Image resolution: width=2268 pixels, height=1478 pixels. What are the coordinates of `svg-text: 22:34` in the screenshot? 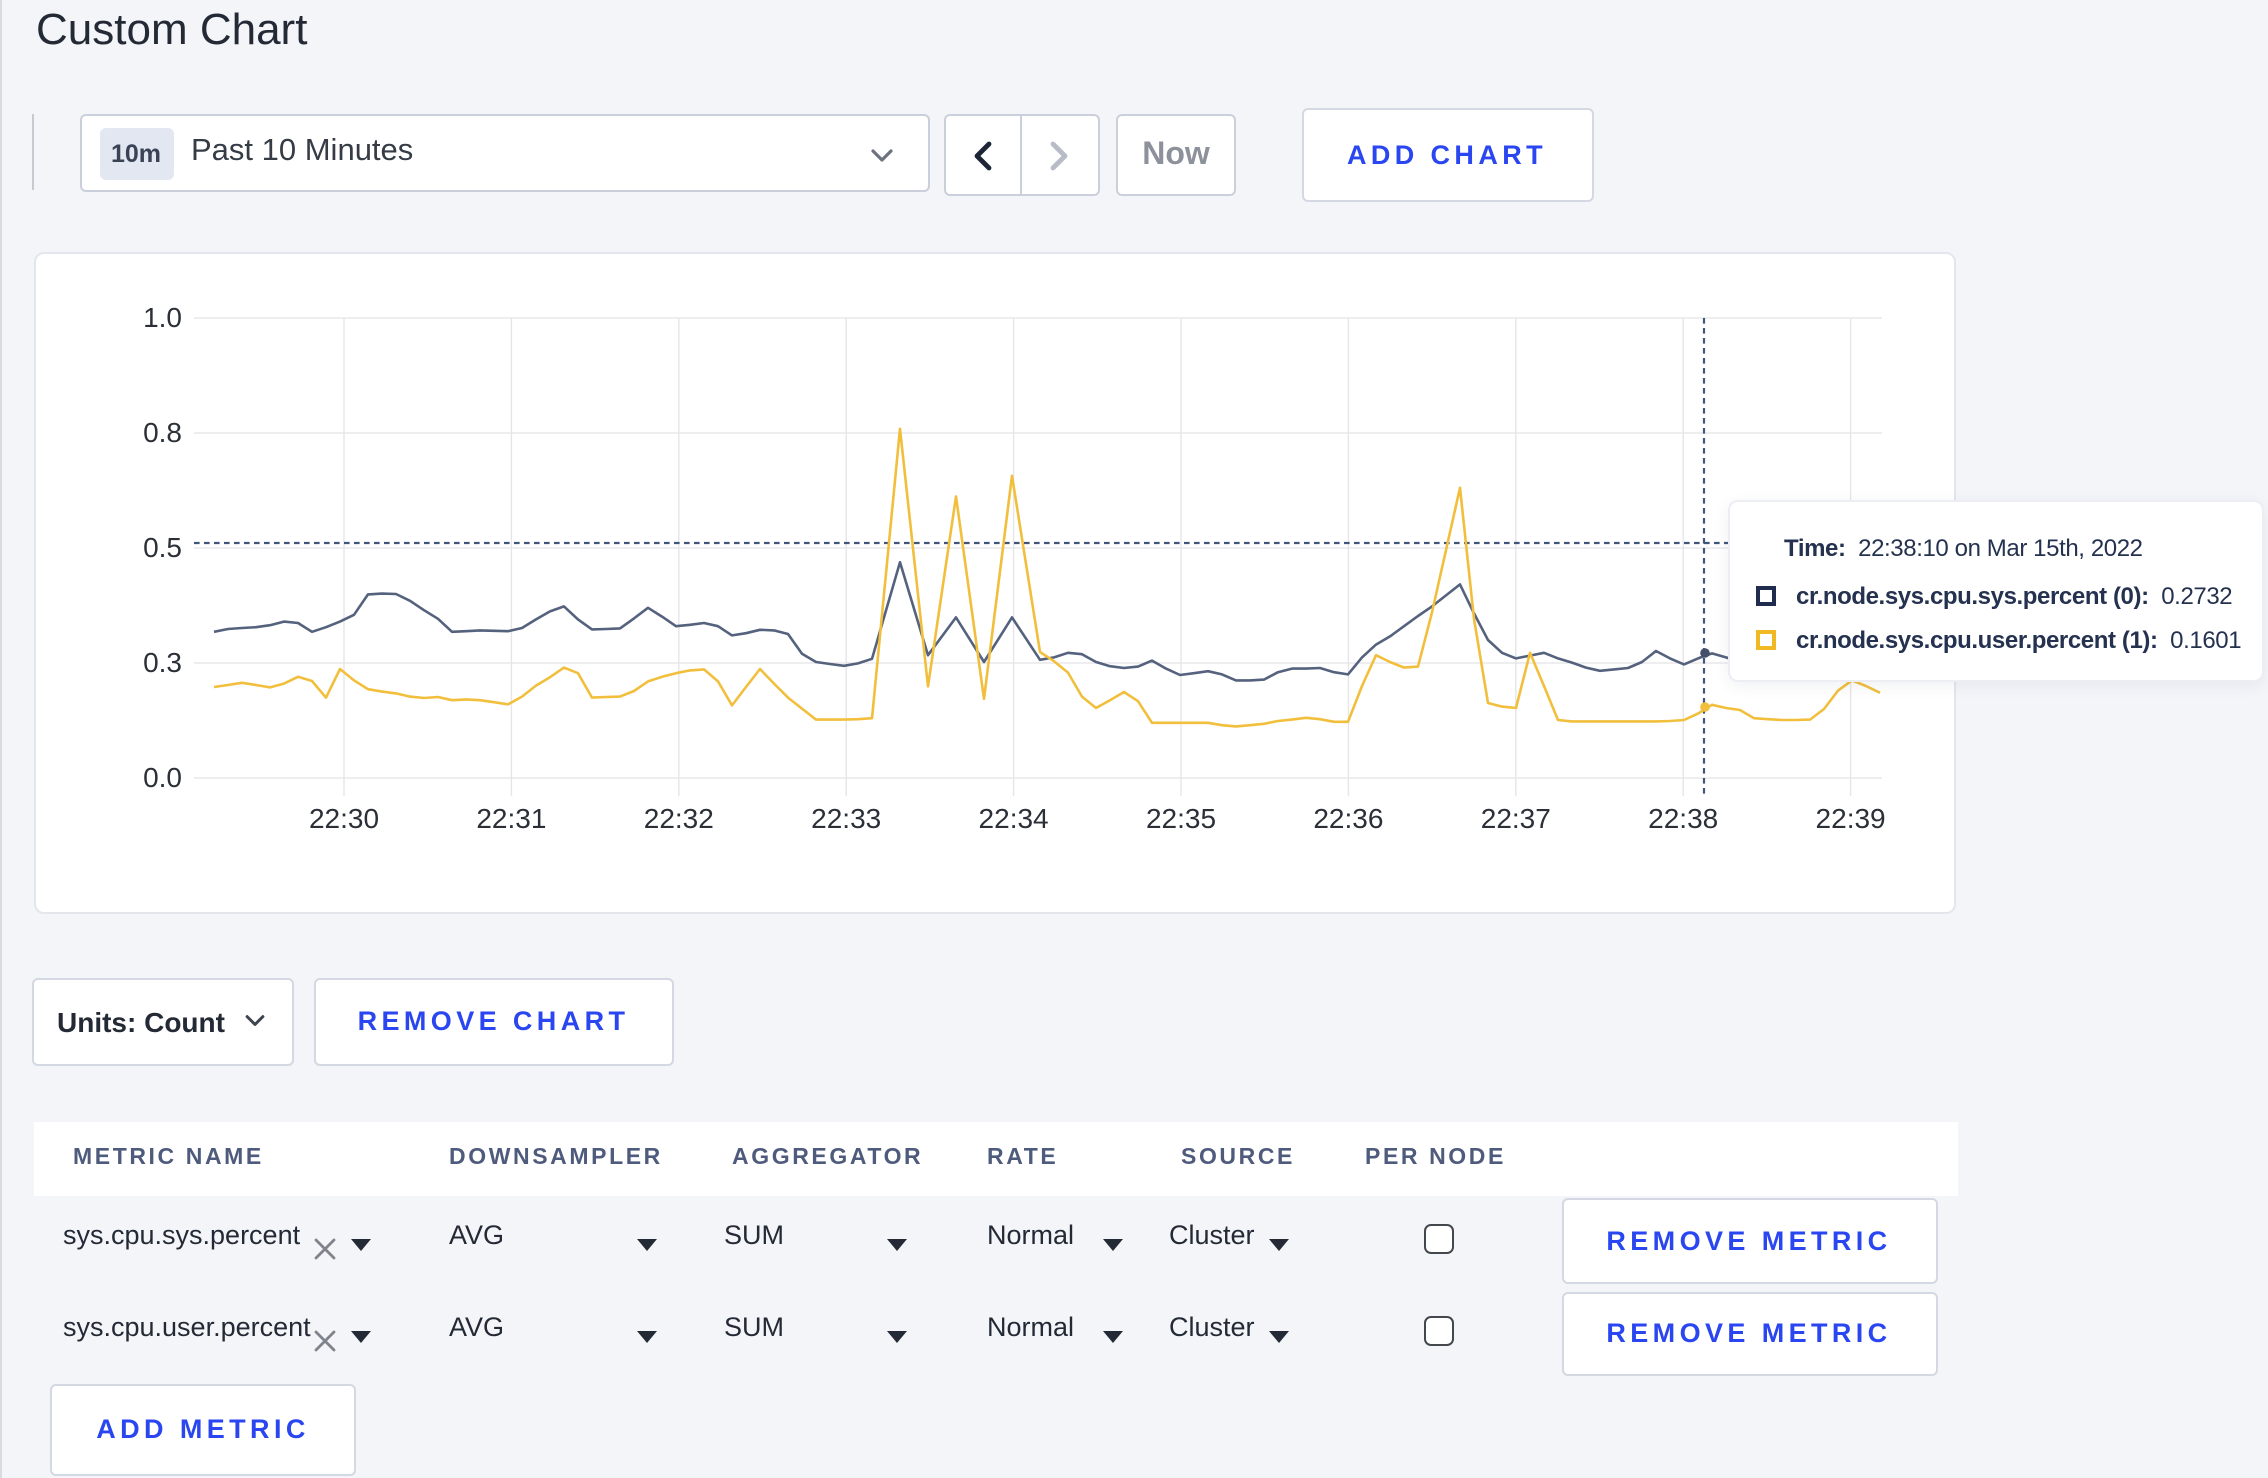 It's located at (1014, 818).